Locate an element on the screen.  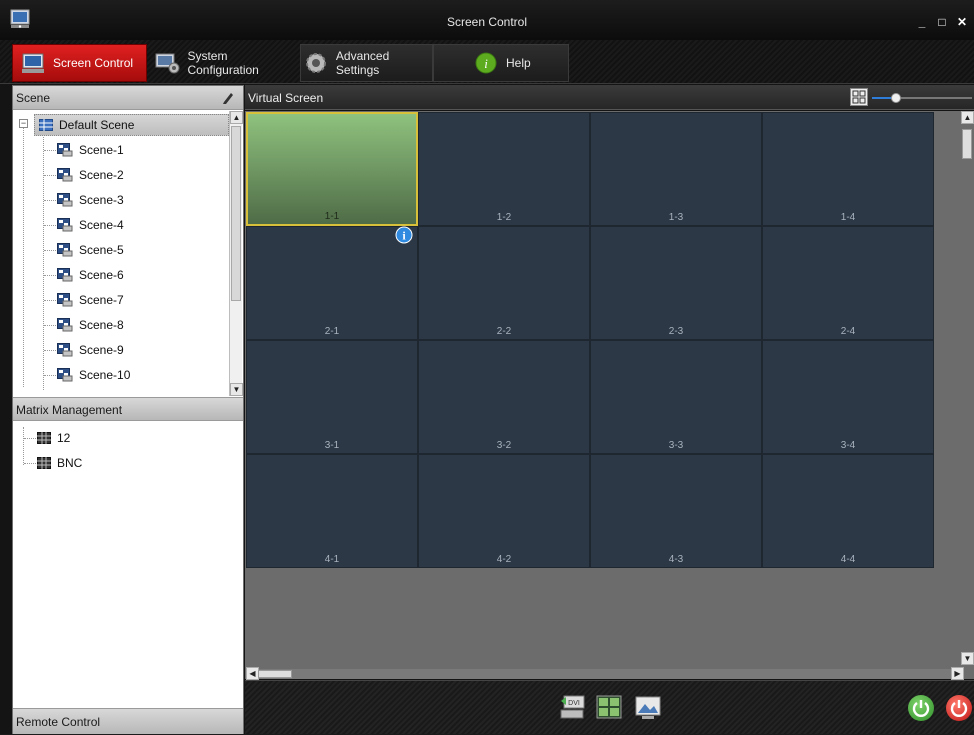
collapse-icon: − is located at coordinates (23, 123).